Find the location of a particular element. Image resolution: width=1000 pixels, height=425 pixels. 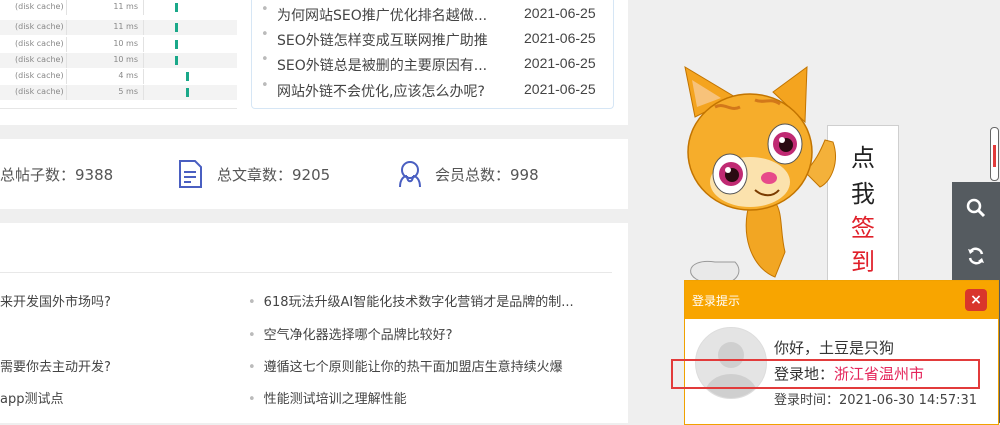

list-item: • 空气净化器选择哪个品牌比较好? is located at coordinates (350, 333).